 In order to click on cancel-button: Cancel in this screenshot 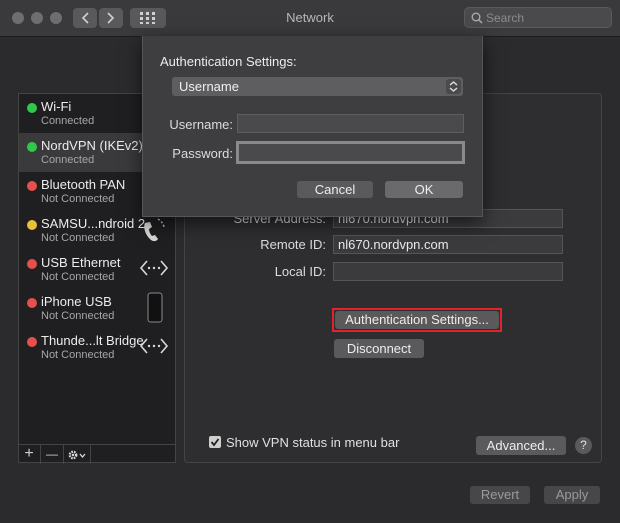, I will do `click(335, 189)`.